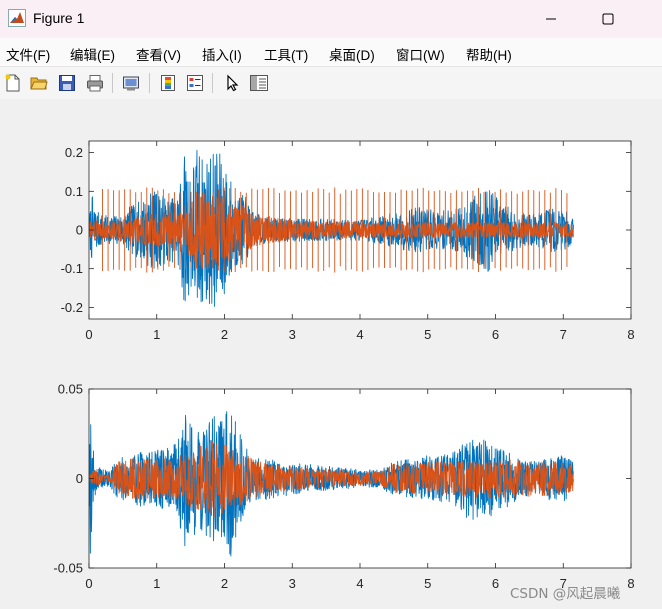 The image size is (662, 609). Describe the element at coordinates (565, 594) in the screenshot. I see `csdn-watermark: CSDN @风起晨曦` at that location.